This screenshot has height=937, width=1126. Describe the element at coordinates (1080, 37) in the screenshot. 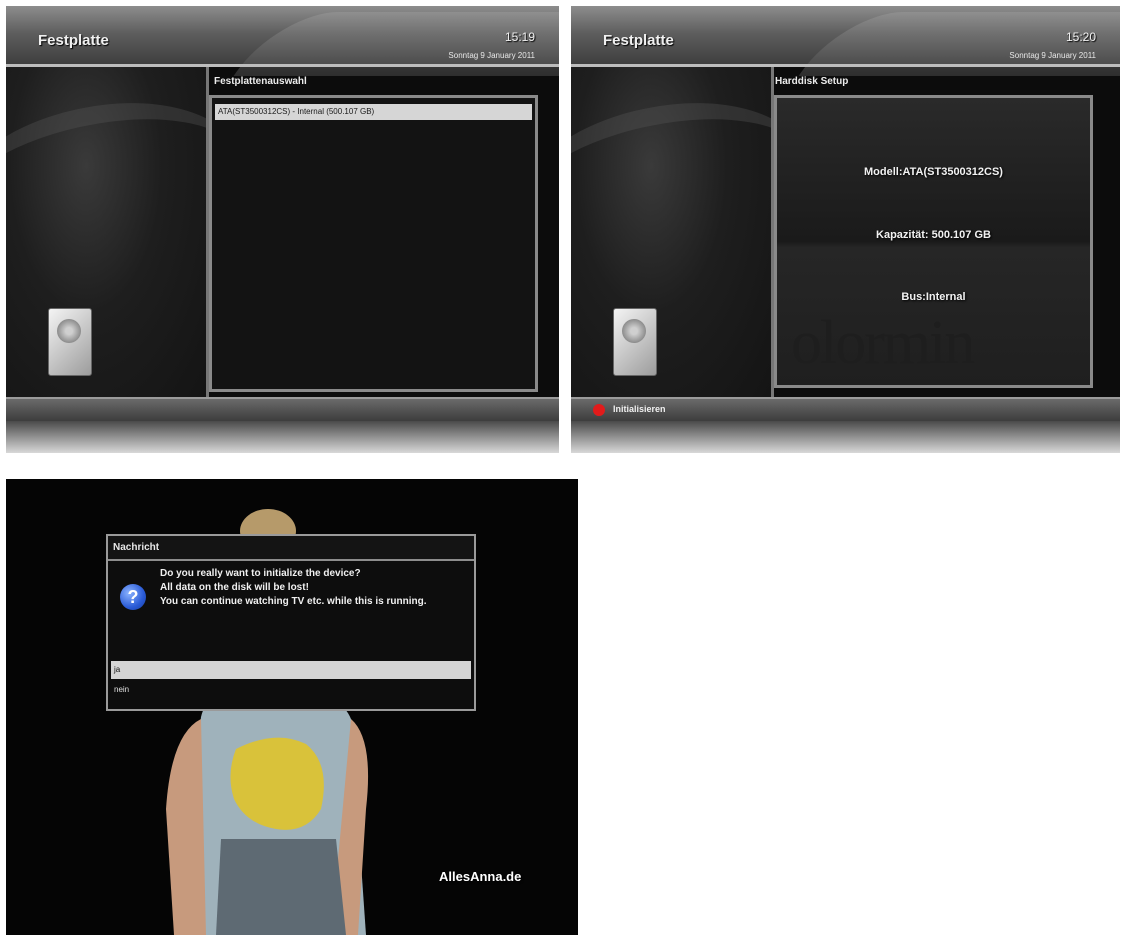

I see `header-time: 15:20` at that location.